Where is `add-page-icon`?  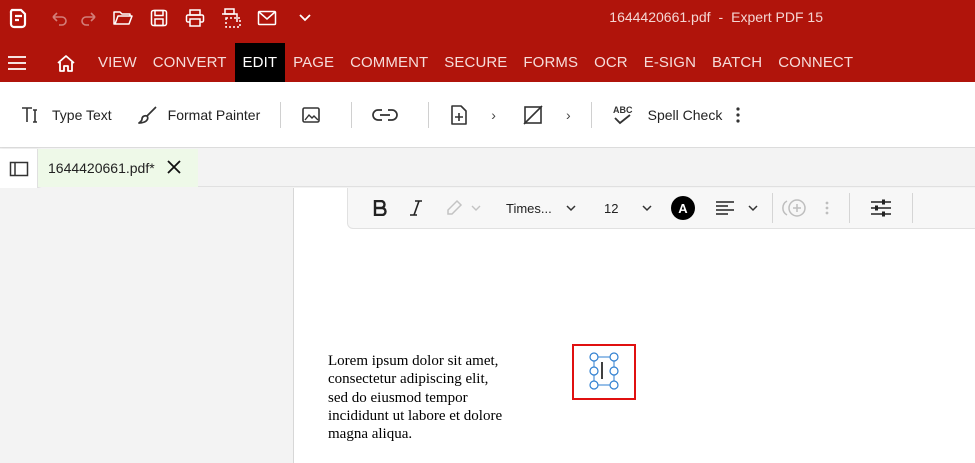
add-page-icon is located at coordinates (459, 114).